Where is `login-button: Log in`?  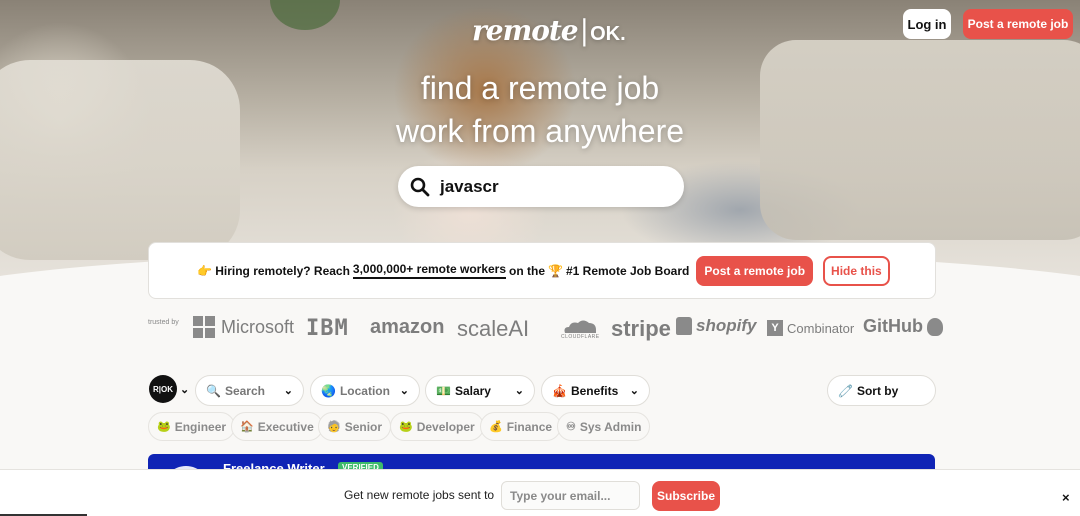
login-button: Log in is located at coordinates (927, 24).